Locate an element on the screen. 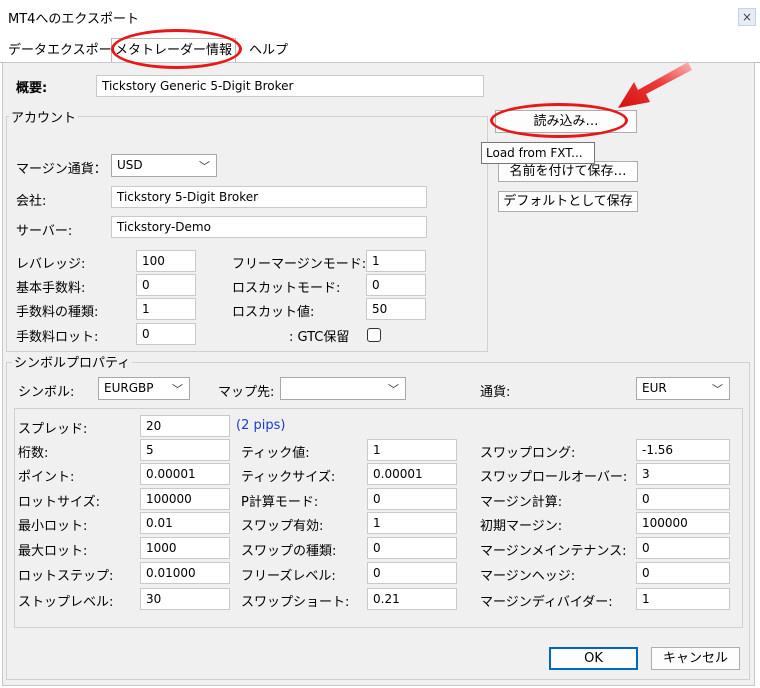 Image resolution: width=760 pixels, height=688 pixels. overview-label: 概要: is located at coordinates (32, 88).